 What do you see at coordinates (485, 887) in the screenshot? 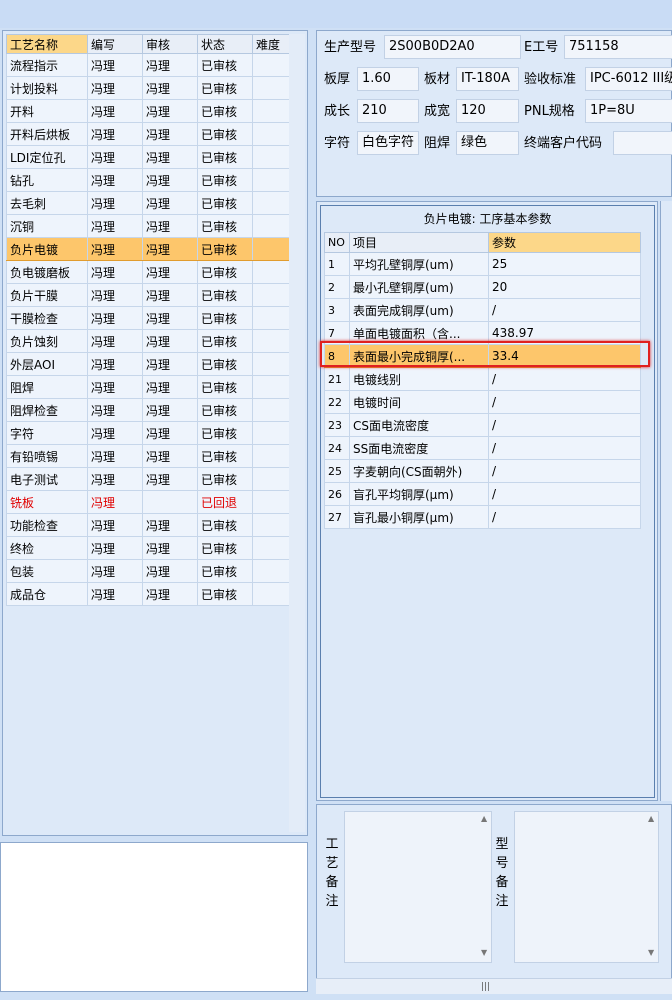
I see `process-remark-scrollbar: ▲ ▼` at bounding box center [485, 887].